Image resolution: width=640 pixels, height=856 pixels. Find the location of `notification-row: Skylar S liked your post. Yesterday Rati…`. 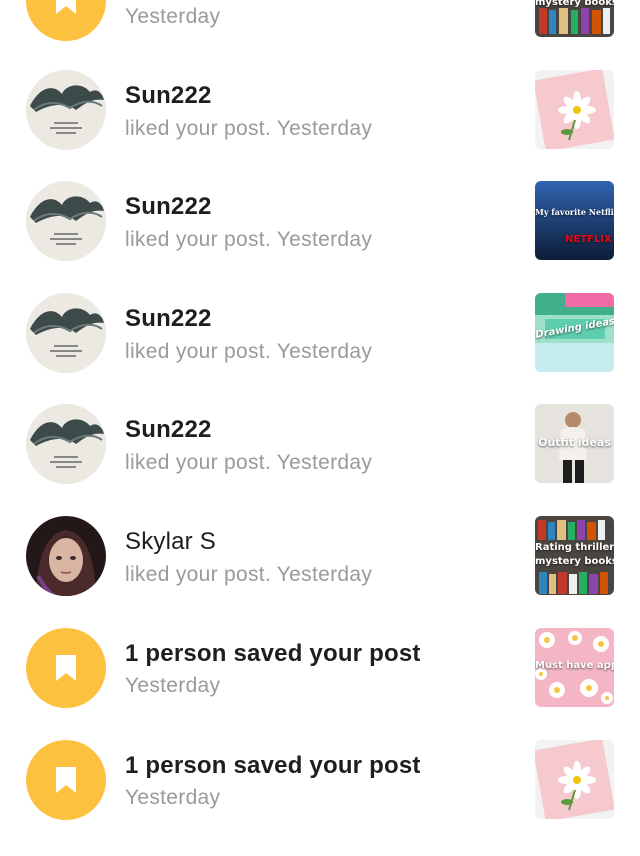

notification-row: Skylar S liked your post. Yesterday Rati… is located at coordinates (320, 571).